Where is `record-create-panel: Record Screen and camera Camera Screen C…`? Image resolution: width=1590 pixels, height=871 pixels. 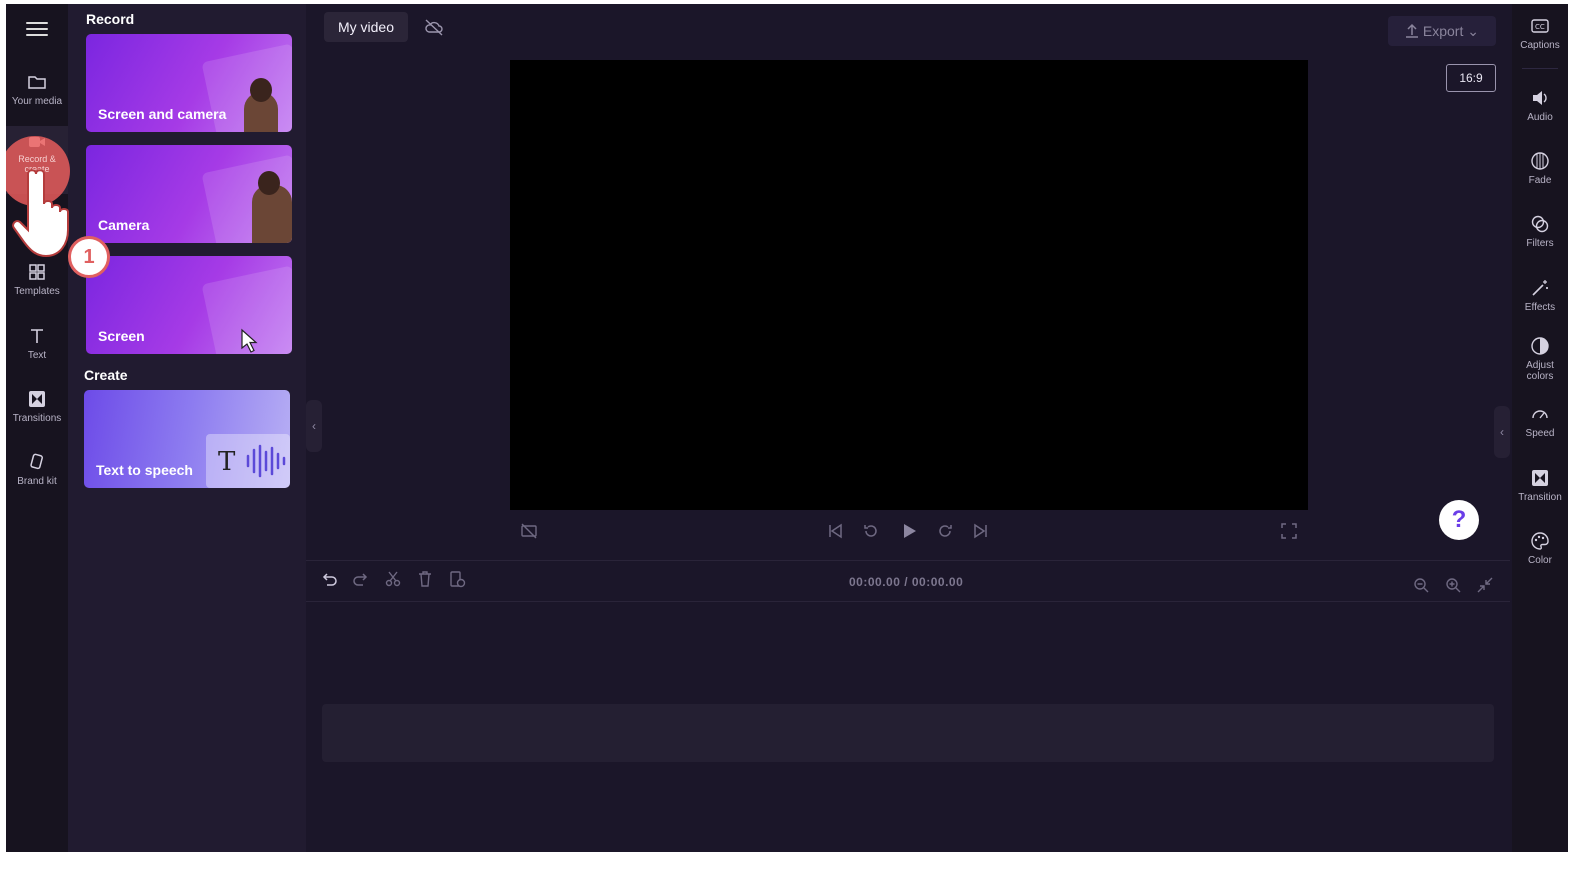 record-create-panel: Record Screen and camera Camera Screen C… is located at coordinates (187, 428).